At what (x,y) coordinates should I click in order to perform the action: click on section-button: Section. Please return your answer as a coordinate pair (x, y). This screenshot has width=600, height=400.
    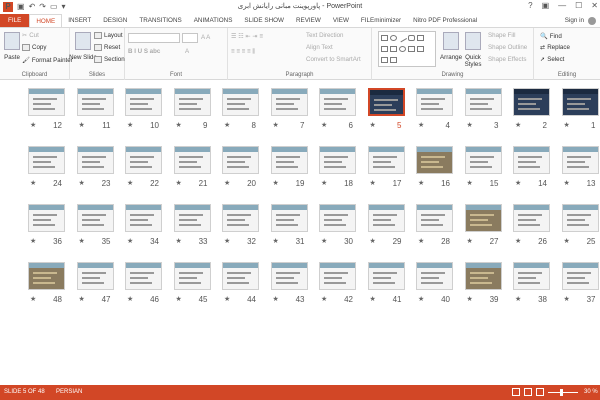
    Looking at the image, I should click on (109, 59).